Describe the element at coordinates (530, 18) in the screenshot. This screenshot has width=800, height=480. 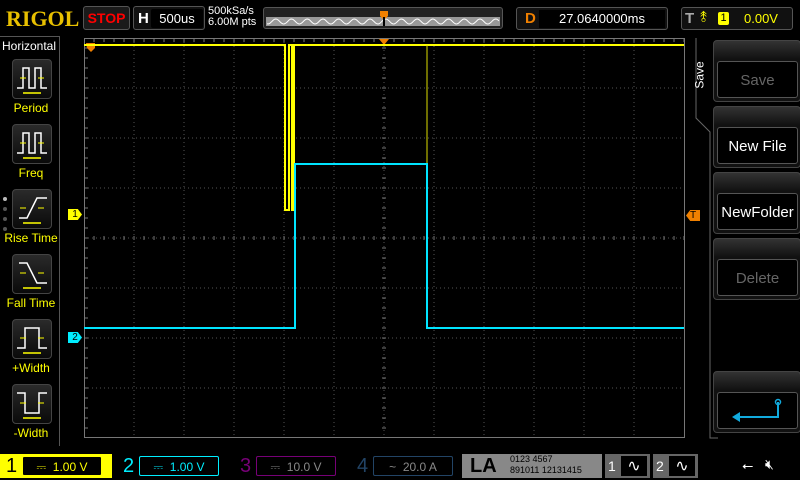
I see `delay-label: D` at that location.